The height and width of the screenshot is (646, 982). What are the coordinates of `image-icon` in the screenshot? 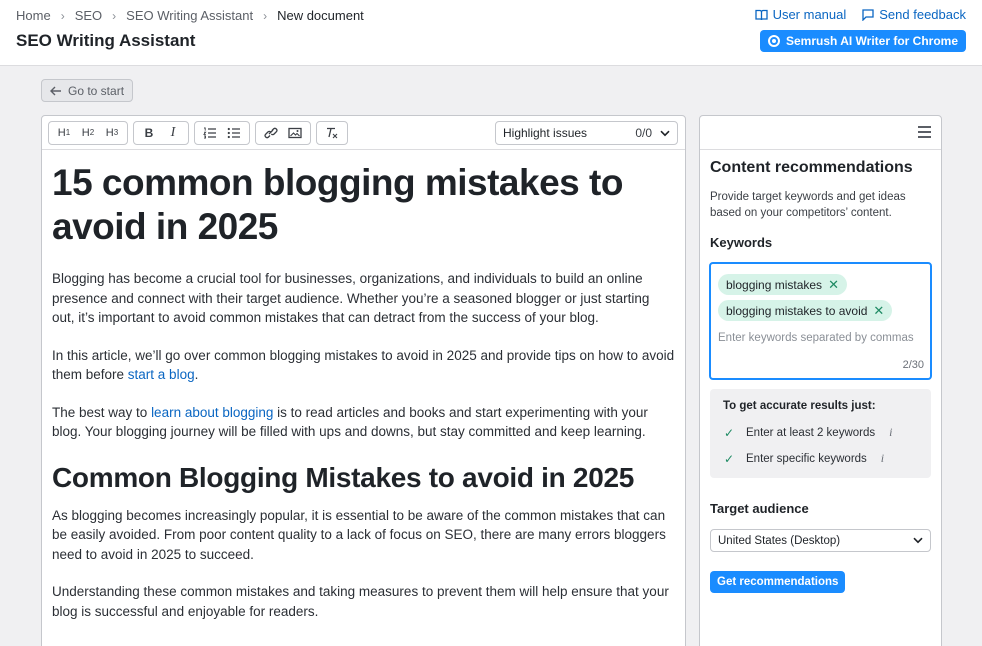 It's located at (295, 133).